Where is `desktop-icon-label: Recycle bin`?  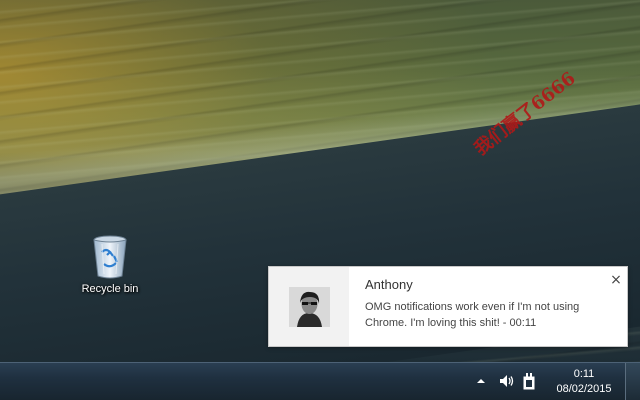
desktop-icon-label: Recycle bin is located at coordinates (110, 289).